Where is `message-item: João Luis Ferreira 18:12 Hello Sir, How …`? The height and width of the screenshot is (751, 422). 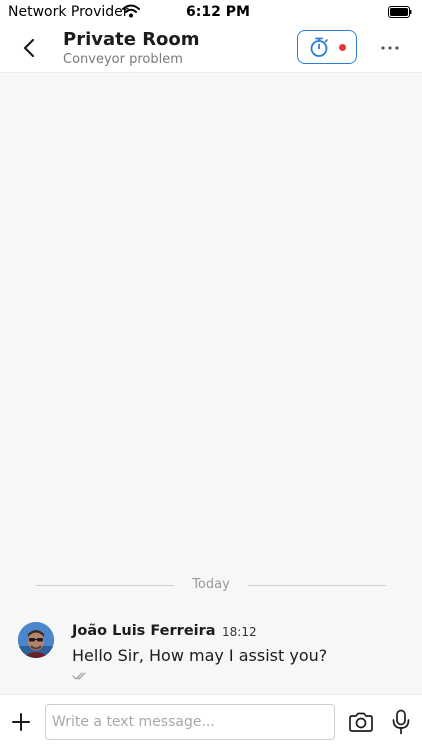
message-item: João Luis Ferreira 18:12 Hello Sir, How … is located at coordinates (213, 656).